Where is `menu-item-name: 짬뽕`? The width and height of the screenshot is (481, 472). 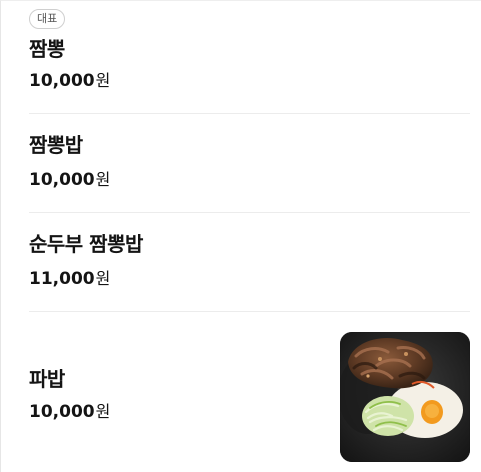
menu-item-name: 짬뽕 is located at coordinates (47, 49).